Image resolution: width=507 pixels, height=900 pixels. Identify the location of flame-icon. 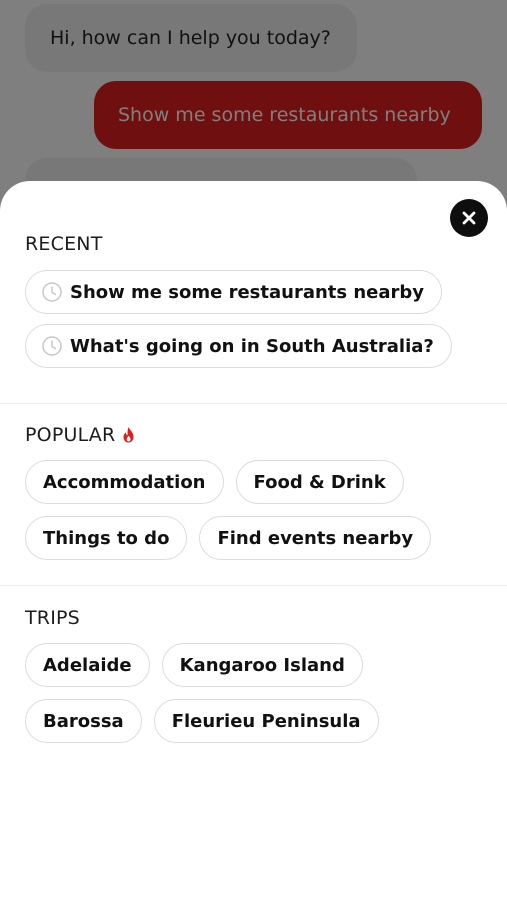
(128, 435).